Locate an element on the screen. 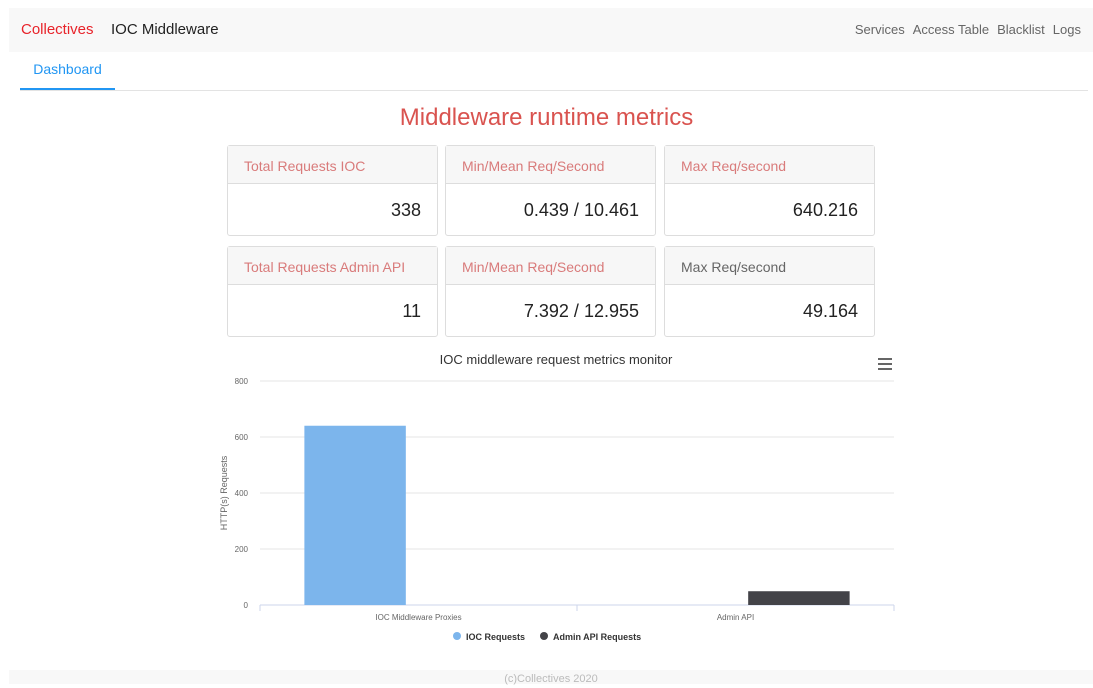  tab-dashboard: Dashboard is located at coordinates (67, 71).